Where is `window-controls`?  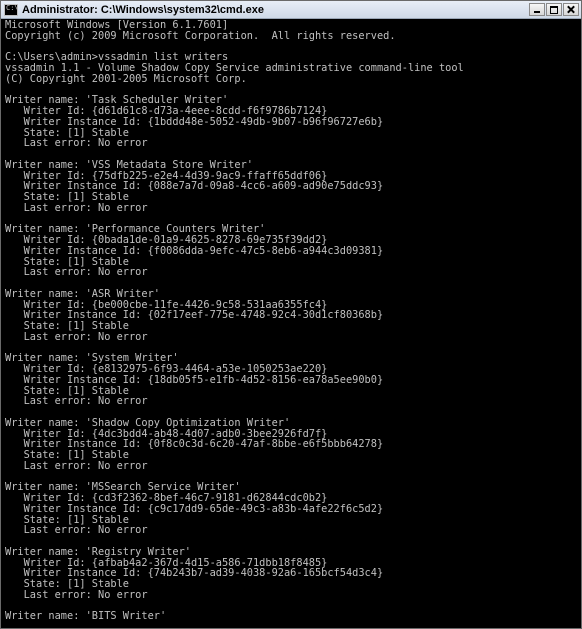 window-controls is located at coordinates (553, 9).